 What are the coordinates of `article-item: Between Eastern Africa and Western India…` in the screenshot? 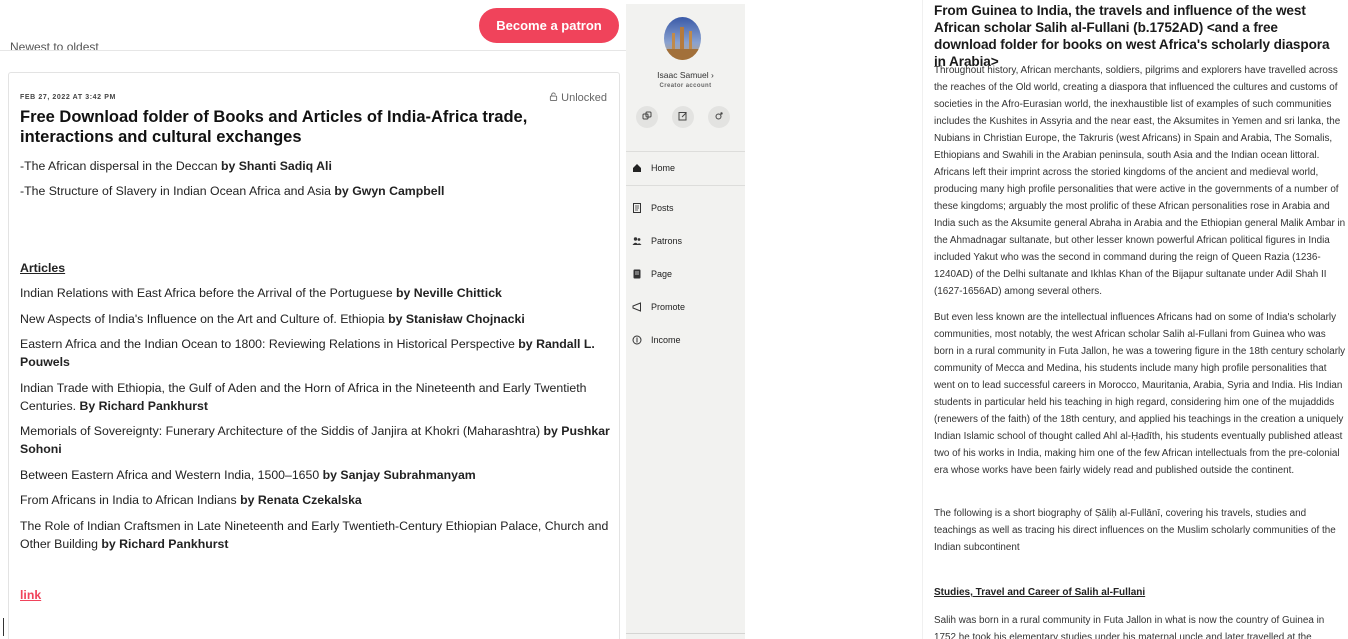 It's located at (248, 475).